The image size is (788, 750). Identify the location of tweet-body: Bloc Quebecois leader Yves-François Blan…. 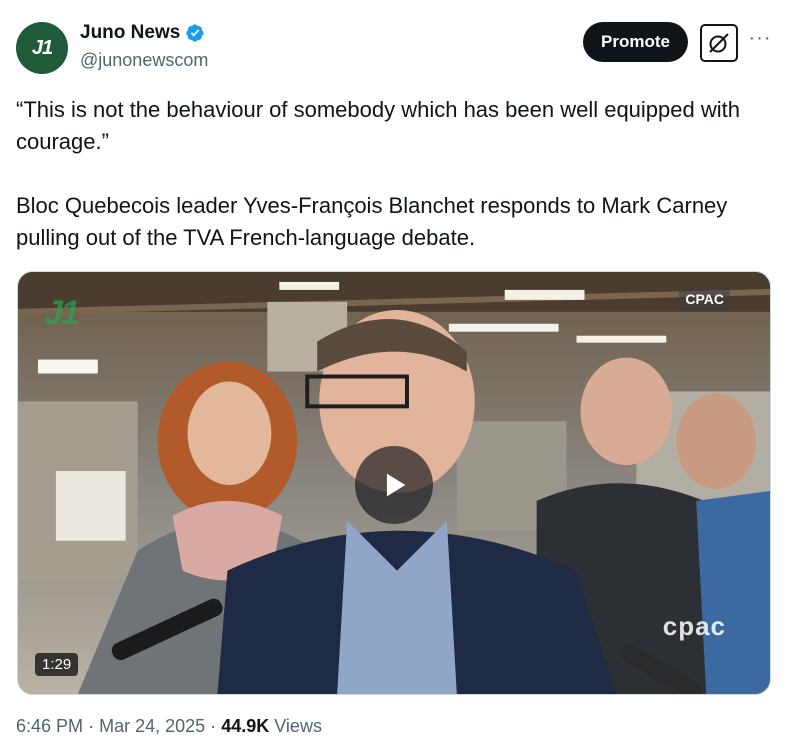
(372, 221).